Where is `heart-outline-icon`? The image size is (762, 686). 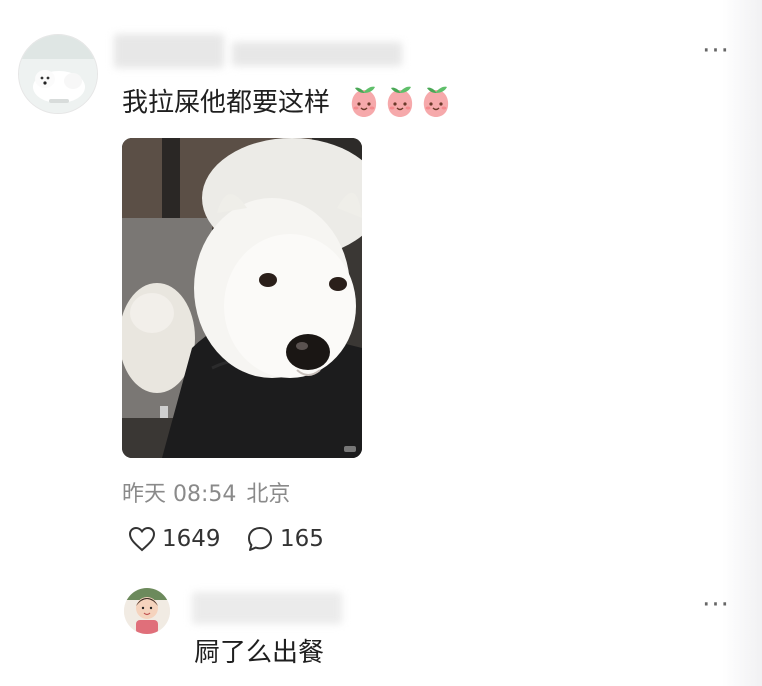
heart-outline-icon is located at coordinates (142, 539).